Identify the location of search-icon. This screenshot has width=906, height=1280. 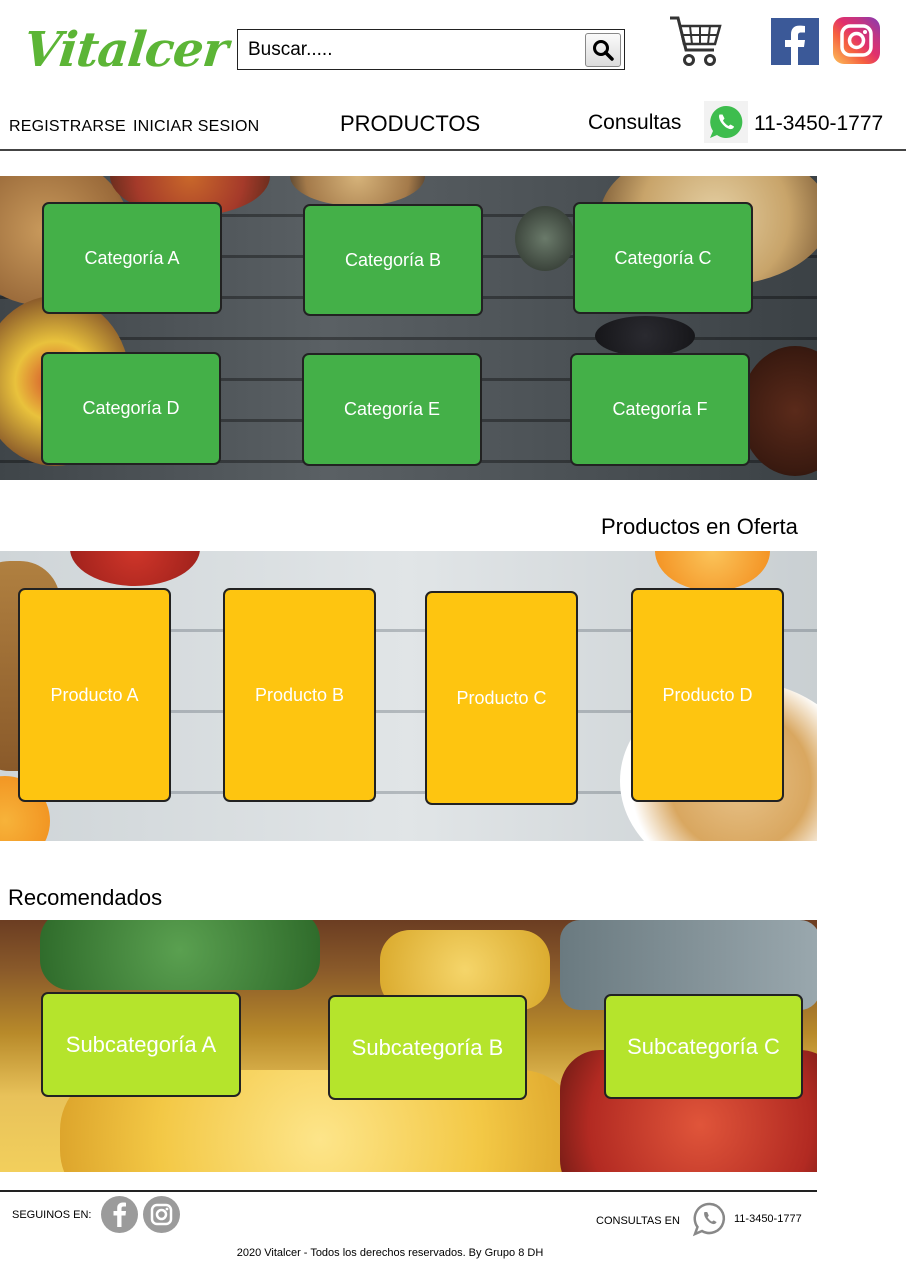
(603, 50).